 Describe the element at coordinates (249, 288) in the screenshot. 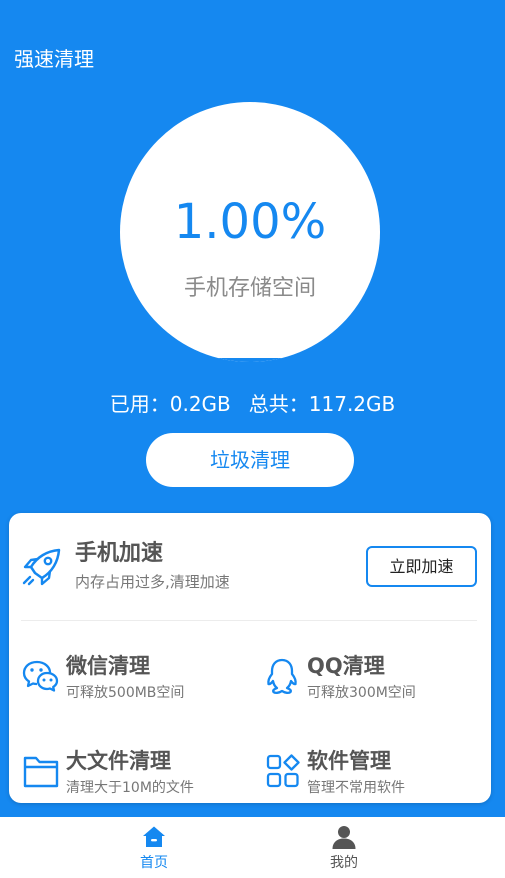

I see `storage-label: 手机存储空间` at that location.